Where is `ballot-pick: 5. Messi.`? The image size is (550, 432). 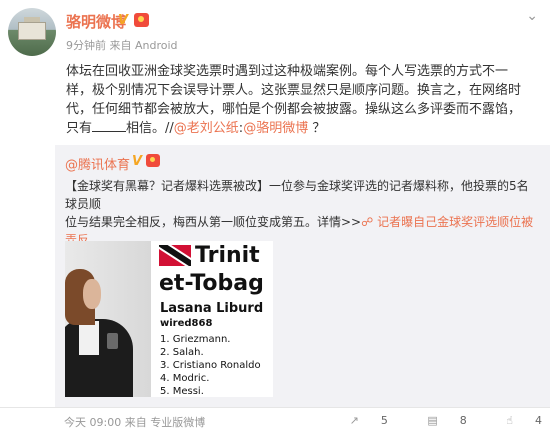 ballot-pick: 5. Messi. is located at coordinates (182, 391).